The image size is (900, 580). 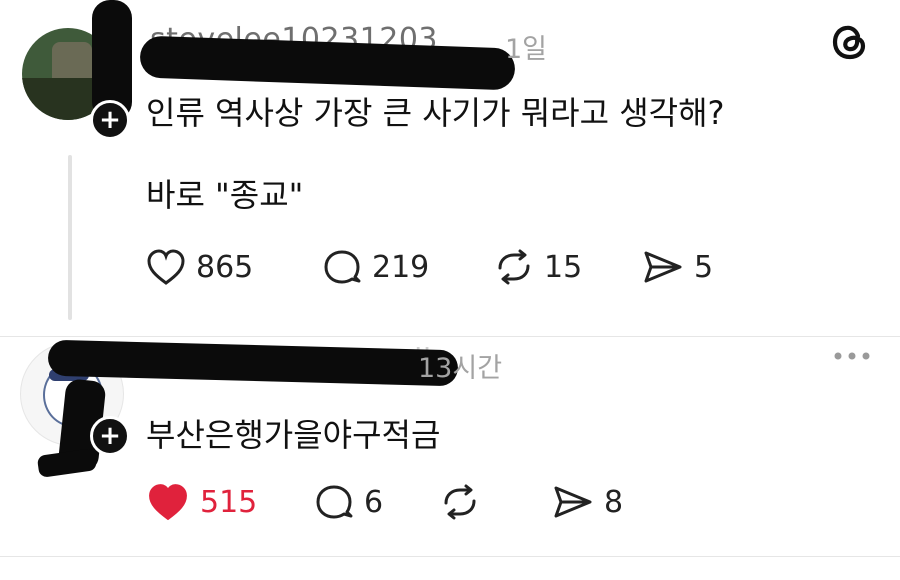 What do you see at coordinates (460, 368) in the screenshot?
I see `reply-time: 13시간` at bounding box center [460, 368].